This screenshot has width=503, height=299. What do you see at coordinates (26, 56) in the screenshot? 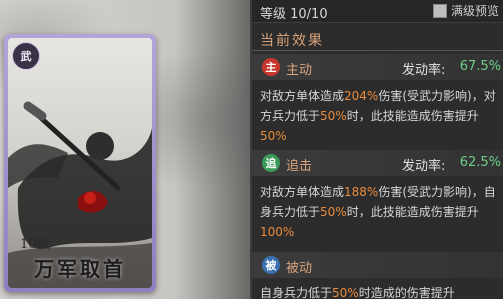
I see `skill-type-badge: 武` at bounding box center [26, 56].